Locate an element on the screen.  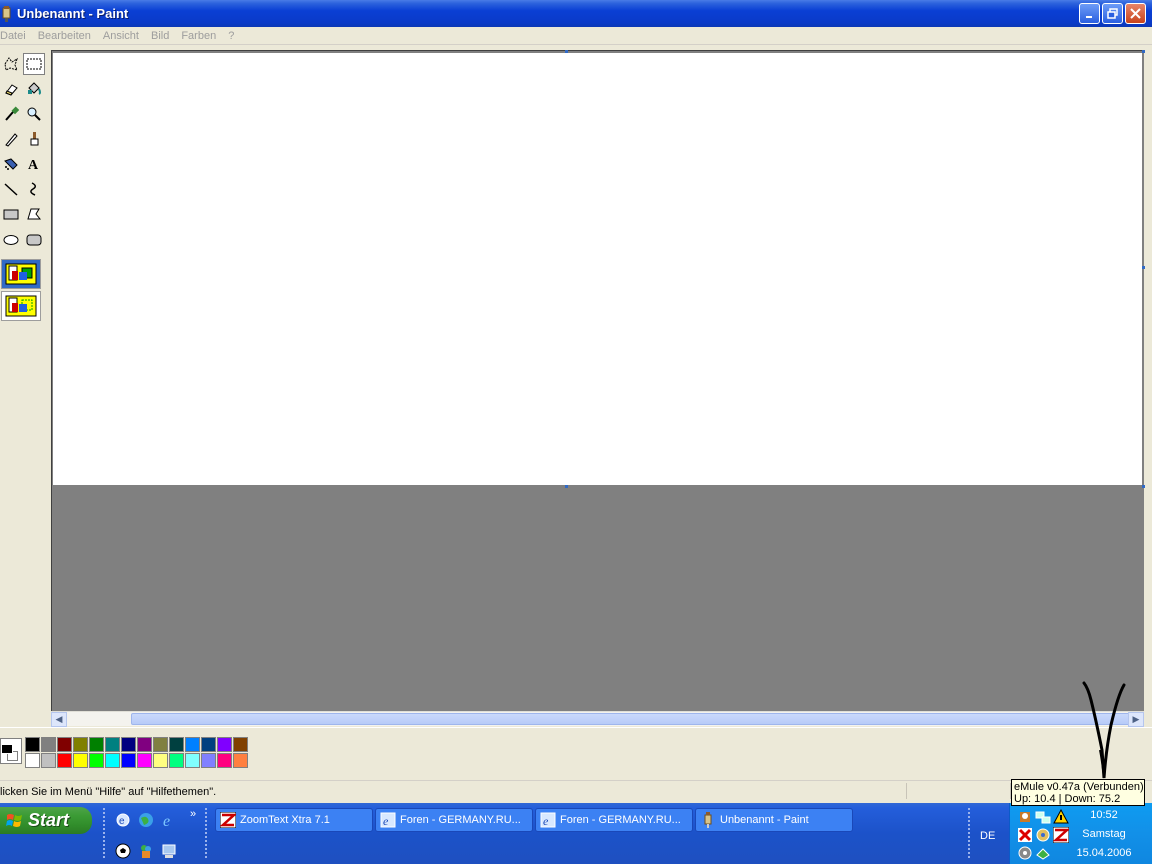
menu-bild: Bild is located at coordinates (160, 36).